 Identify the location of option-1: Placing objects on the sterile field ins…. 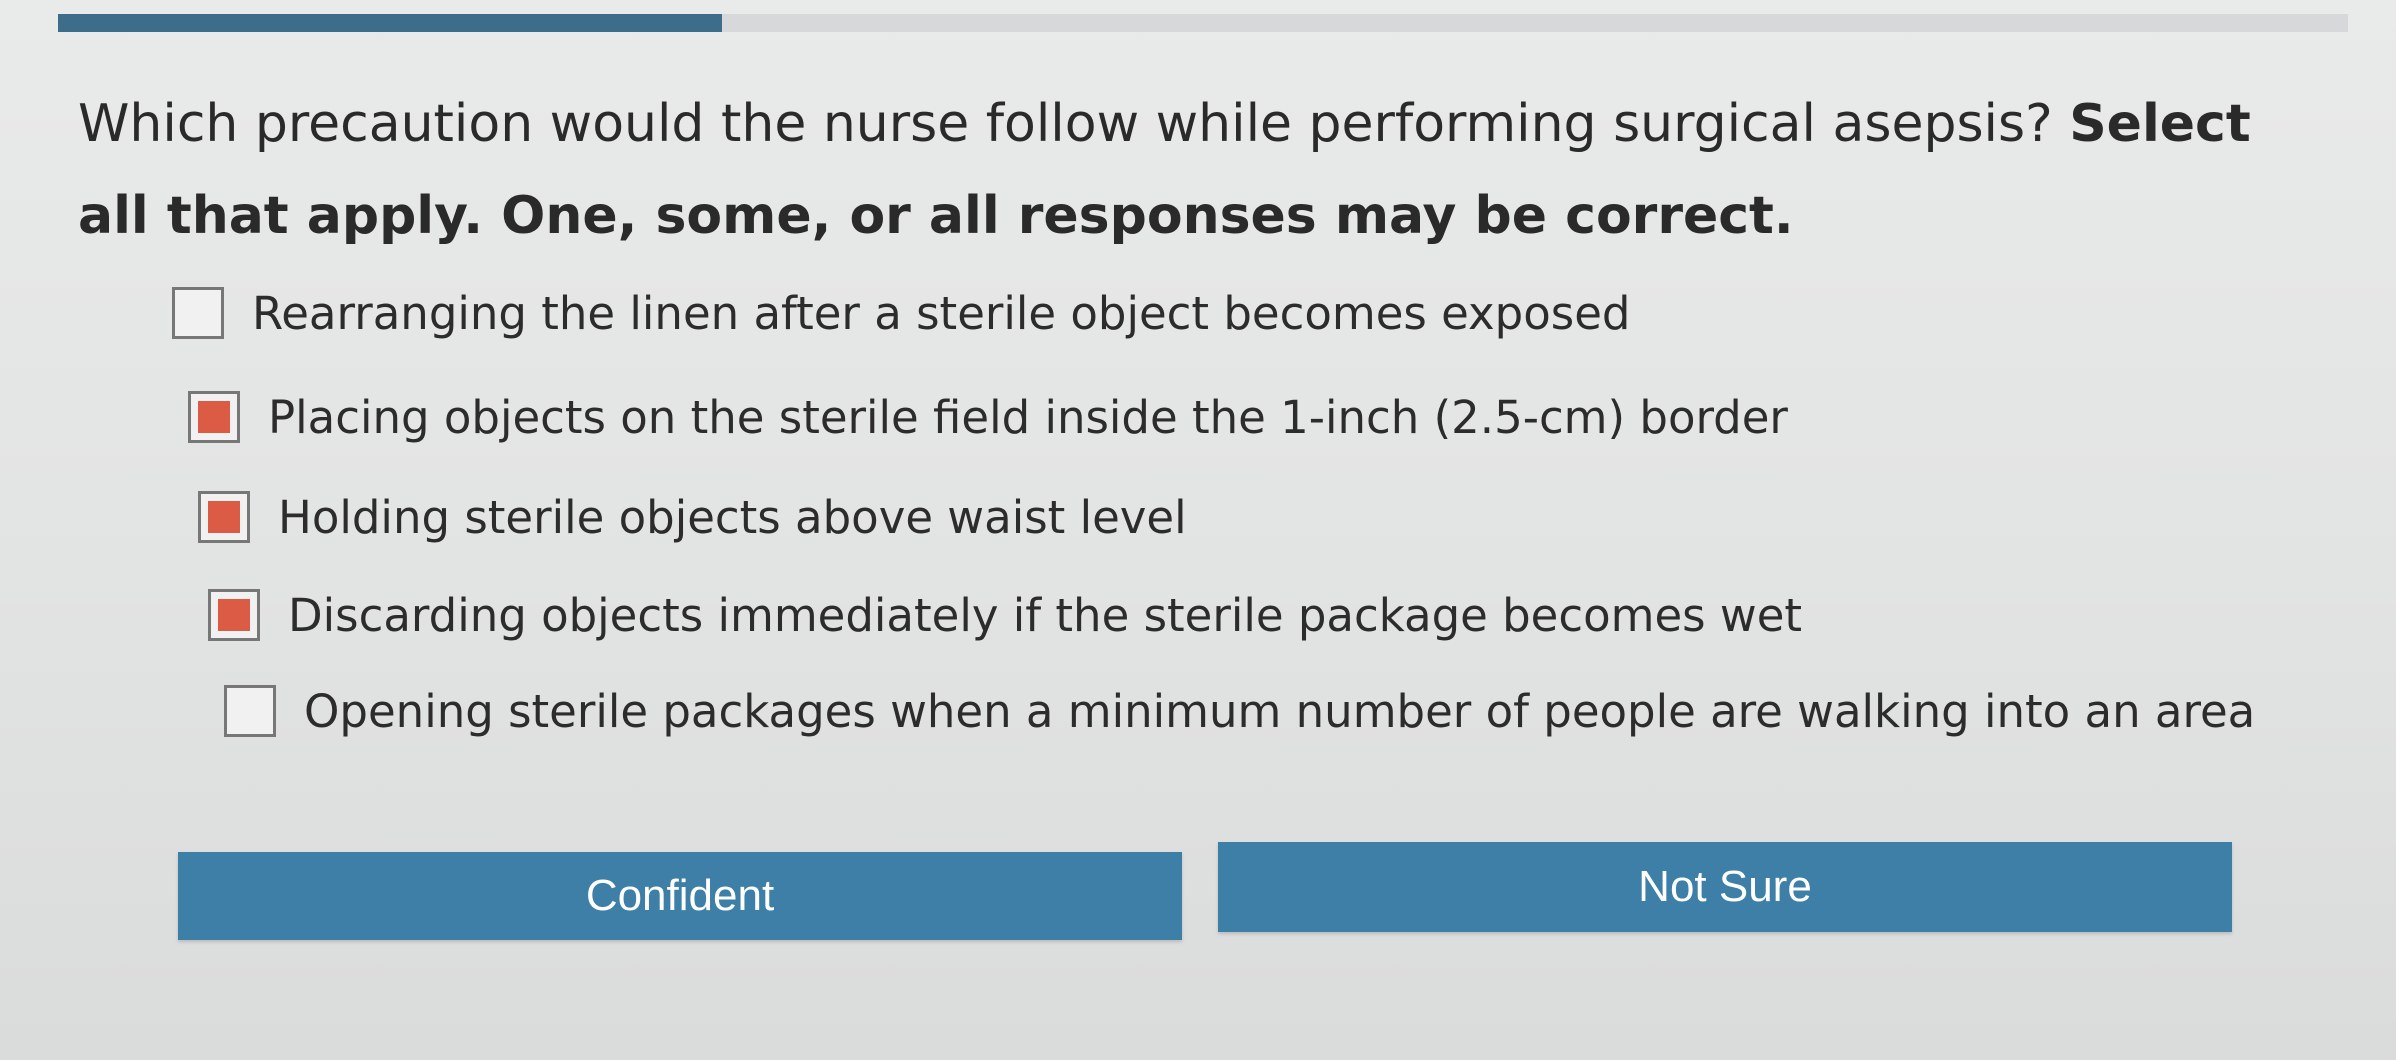
(988, 417).